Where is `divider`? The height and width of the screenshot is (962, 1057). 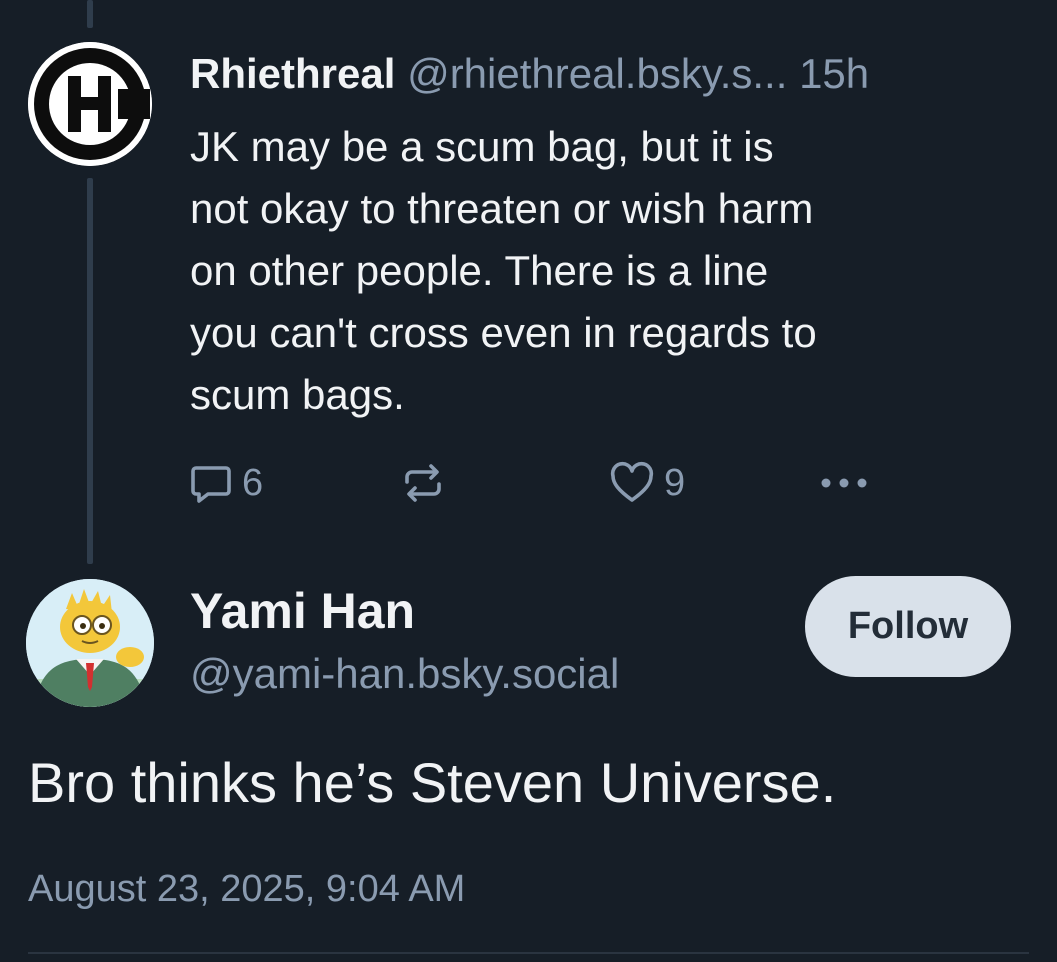
divider is located at coordinates (528, 953).